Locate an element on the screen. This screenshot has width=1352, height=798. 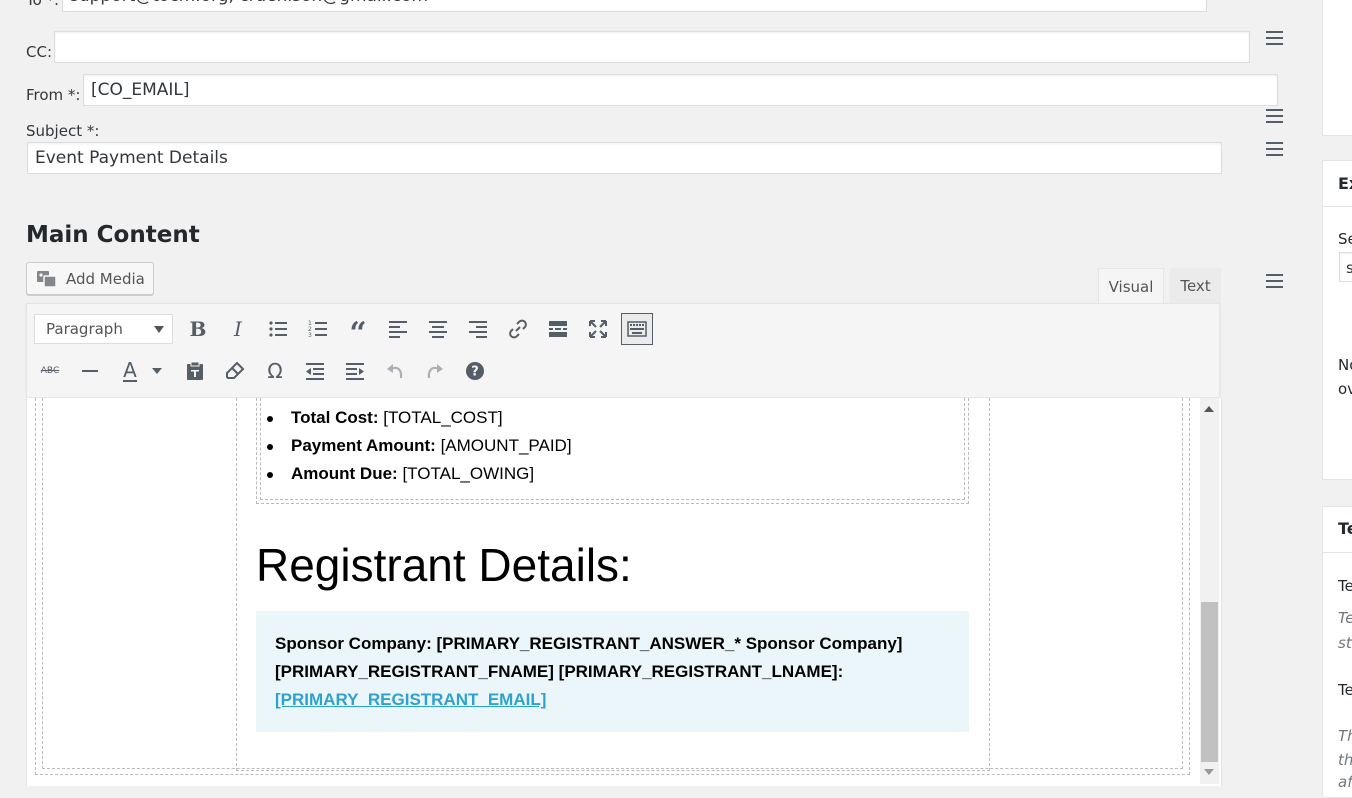
text-color-icon: A is located at coordinates (130, 371).